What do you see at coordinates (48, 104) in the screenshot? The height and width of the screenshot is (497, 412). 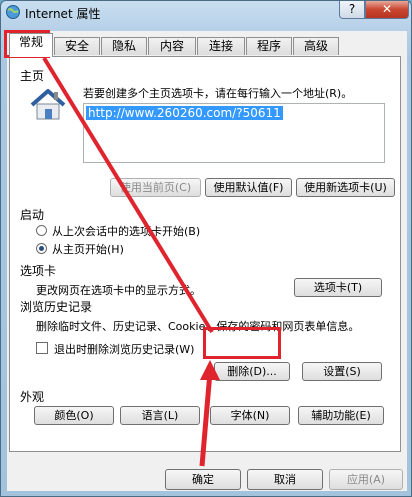 I see `house-icon` at bounding box center [48, 104].